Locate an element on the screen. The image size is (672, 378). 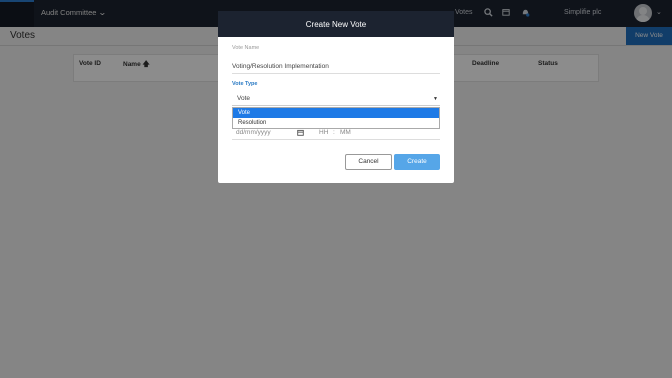
calendar-icon is located at coordinates (300, 133).